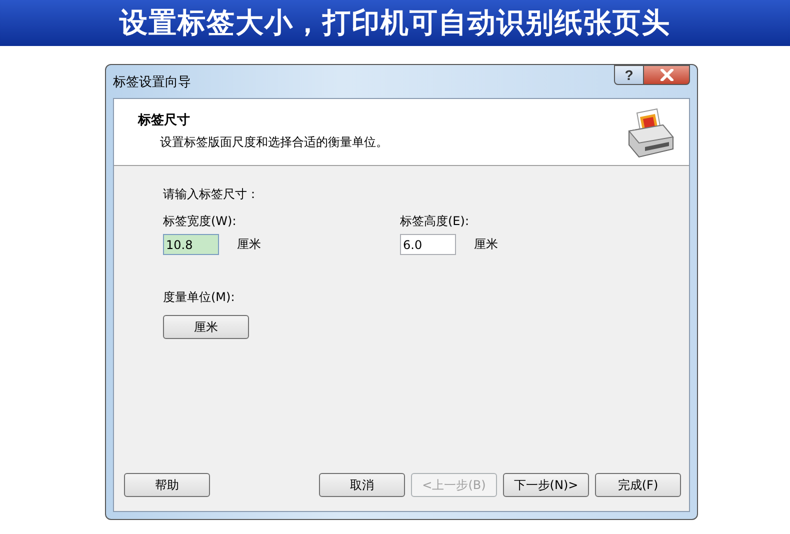 Image resolution: width=790 pixels, height=534 pixels. I want to click on close-icon, so click(667, 75).